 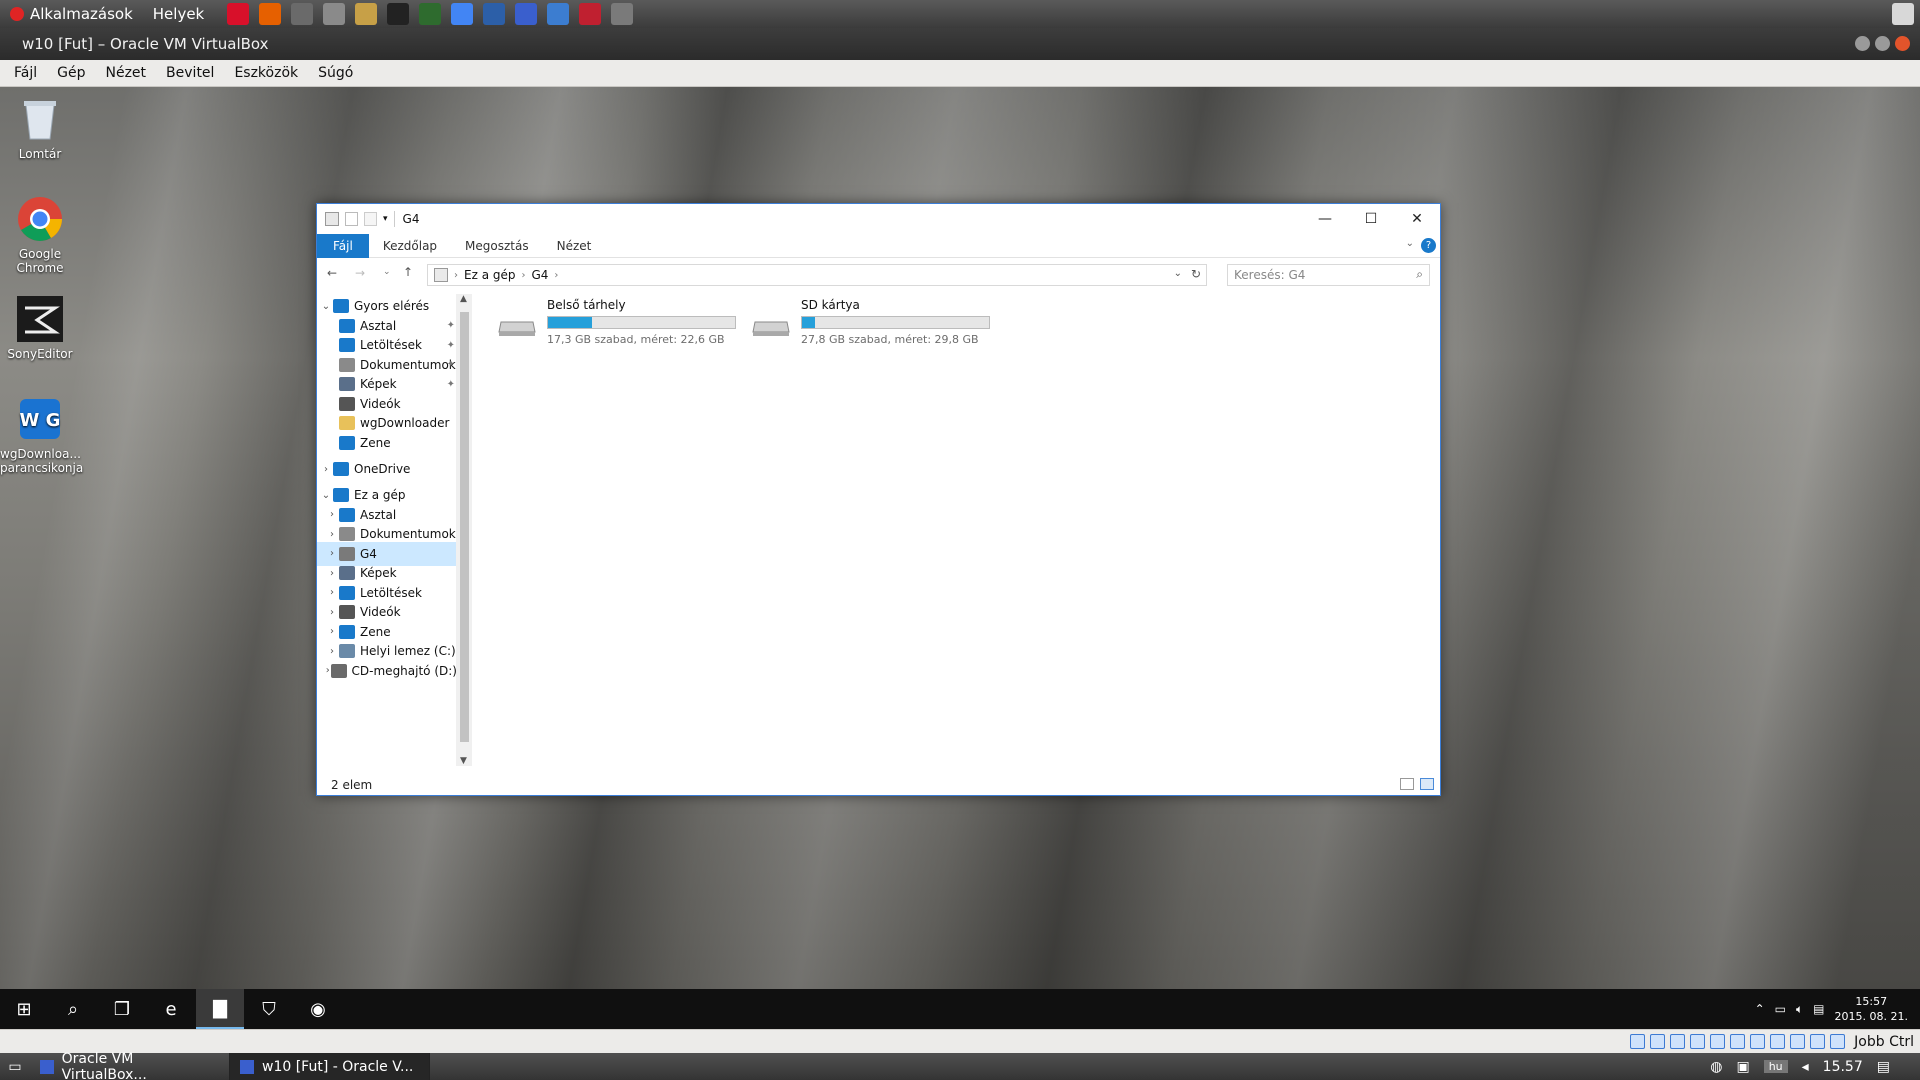 What do you see at coordinates (122, 1009) in the screenshot?
I see `task-view-icon: ❐` at bounding box center [122, 1009].